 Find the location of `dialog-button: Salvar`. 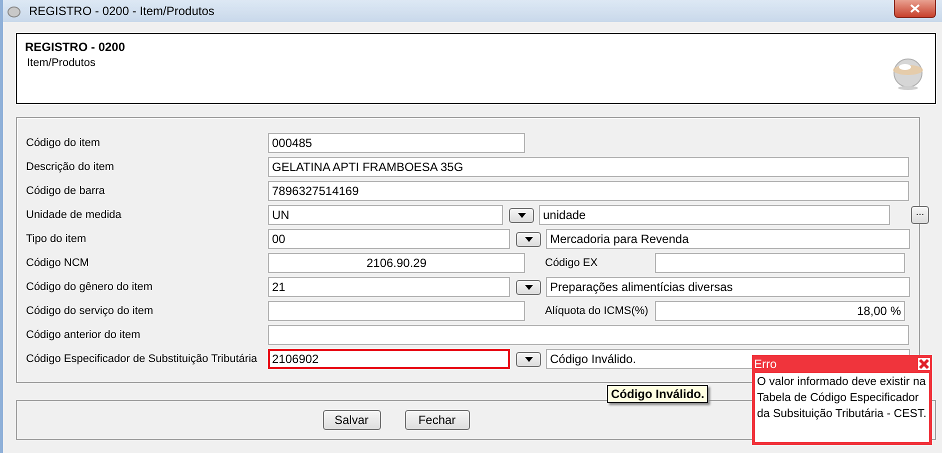

dialog-button: Salvar is located at coordinates (351, 420).